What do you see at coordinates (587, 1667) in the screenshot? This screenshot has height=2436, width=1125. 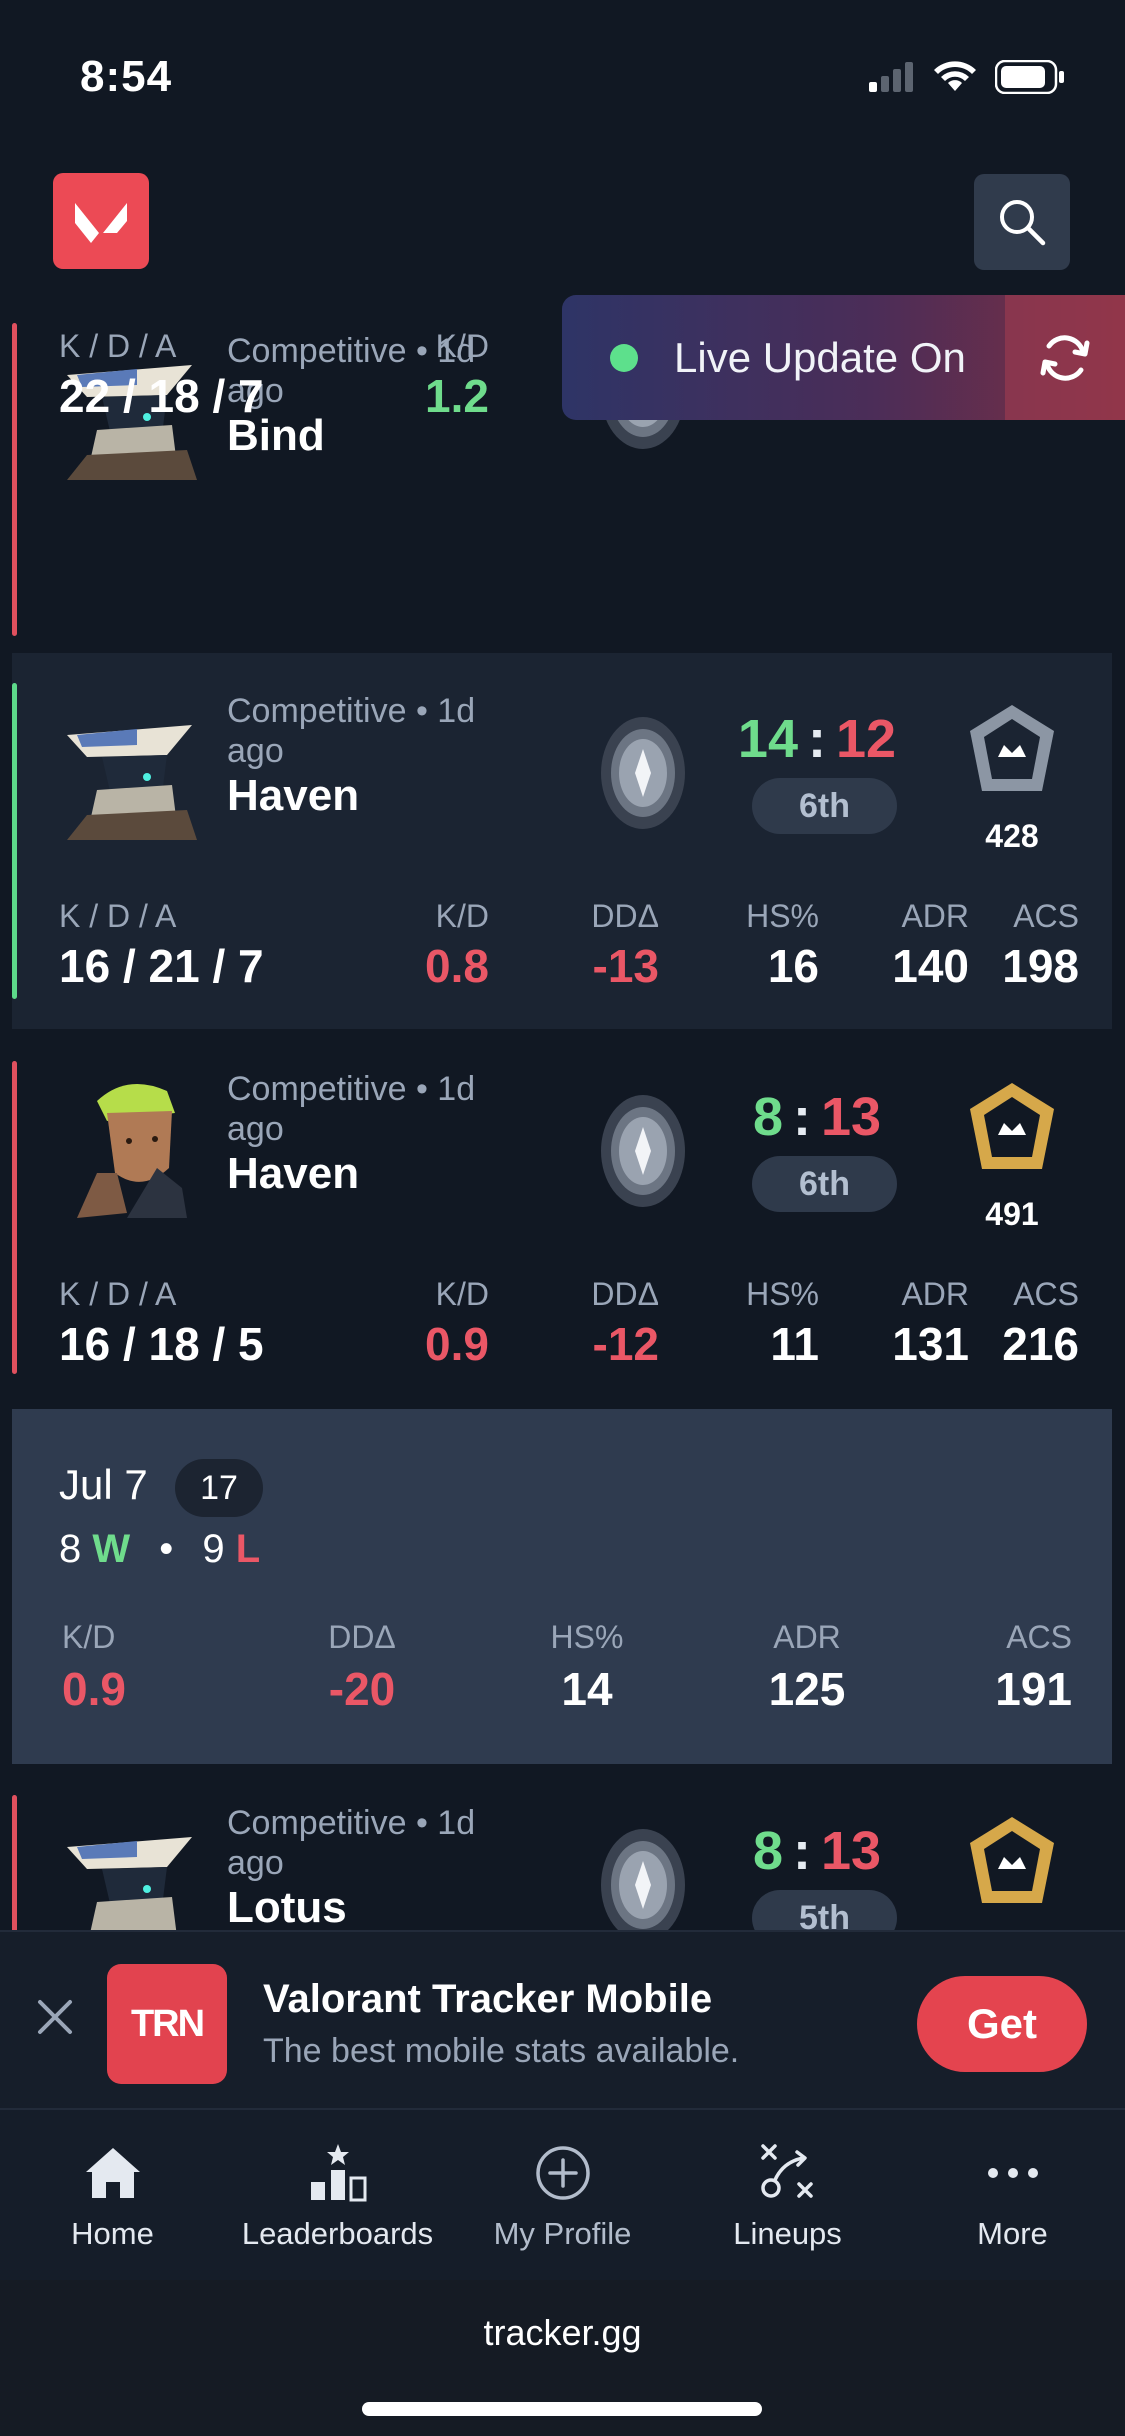 I see `day-stat-hs: HS% 14` at bounding box center [587, 1667].